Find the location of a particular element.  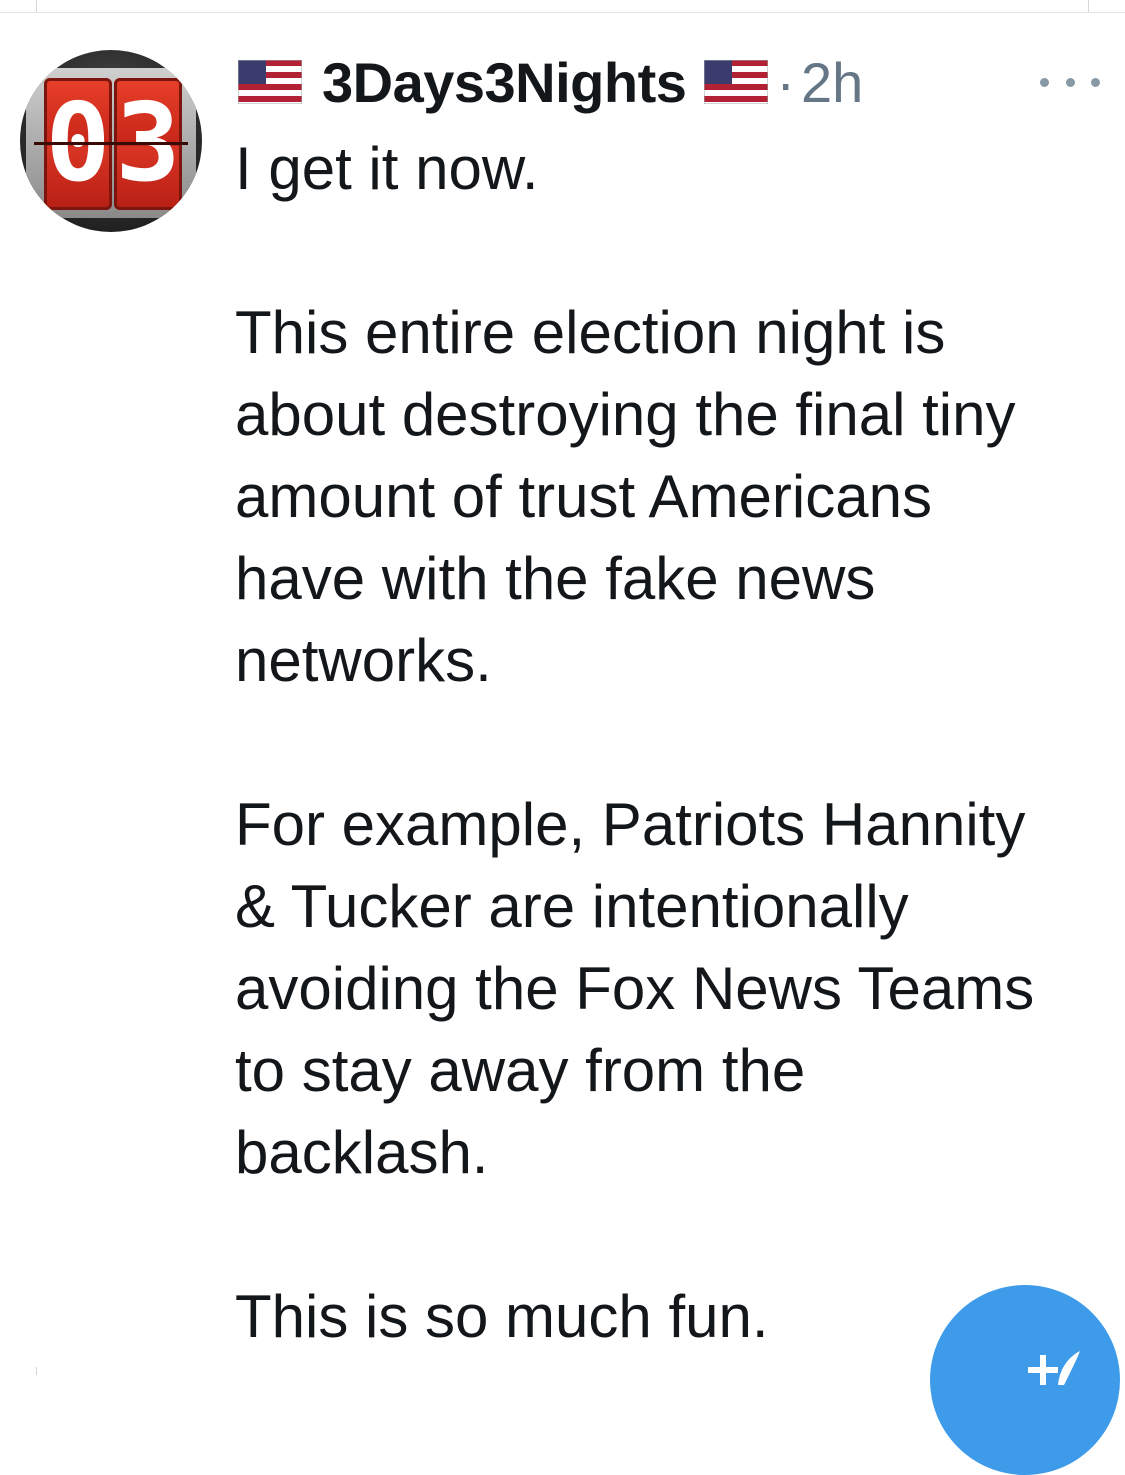

avatar: 0 3 is located at coordinates (111, 141).